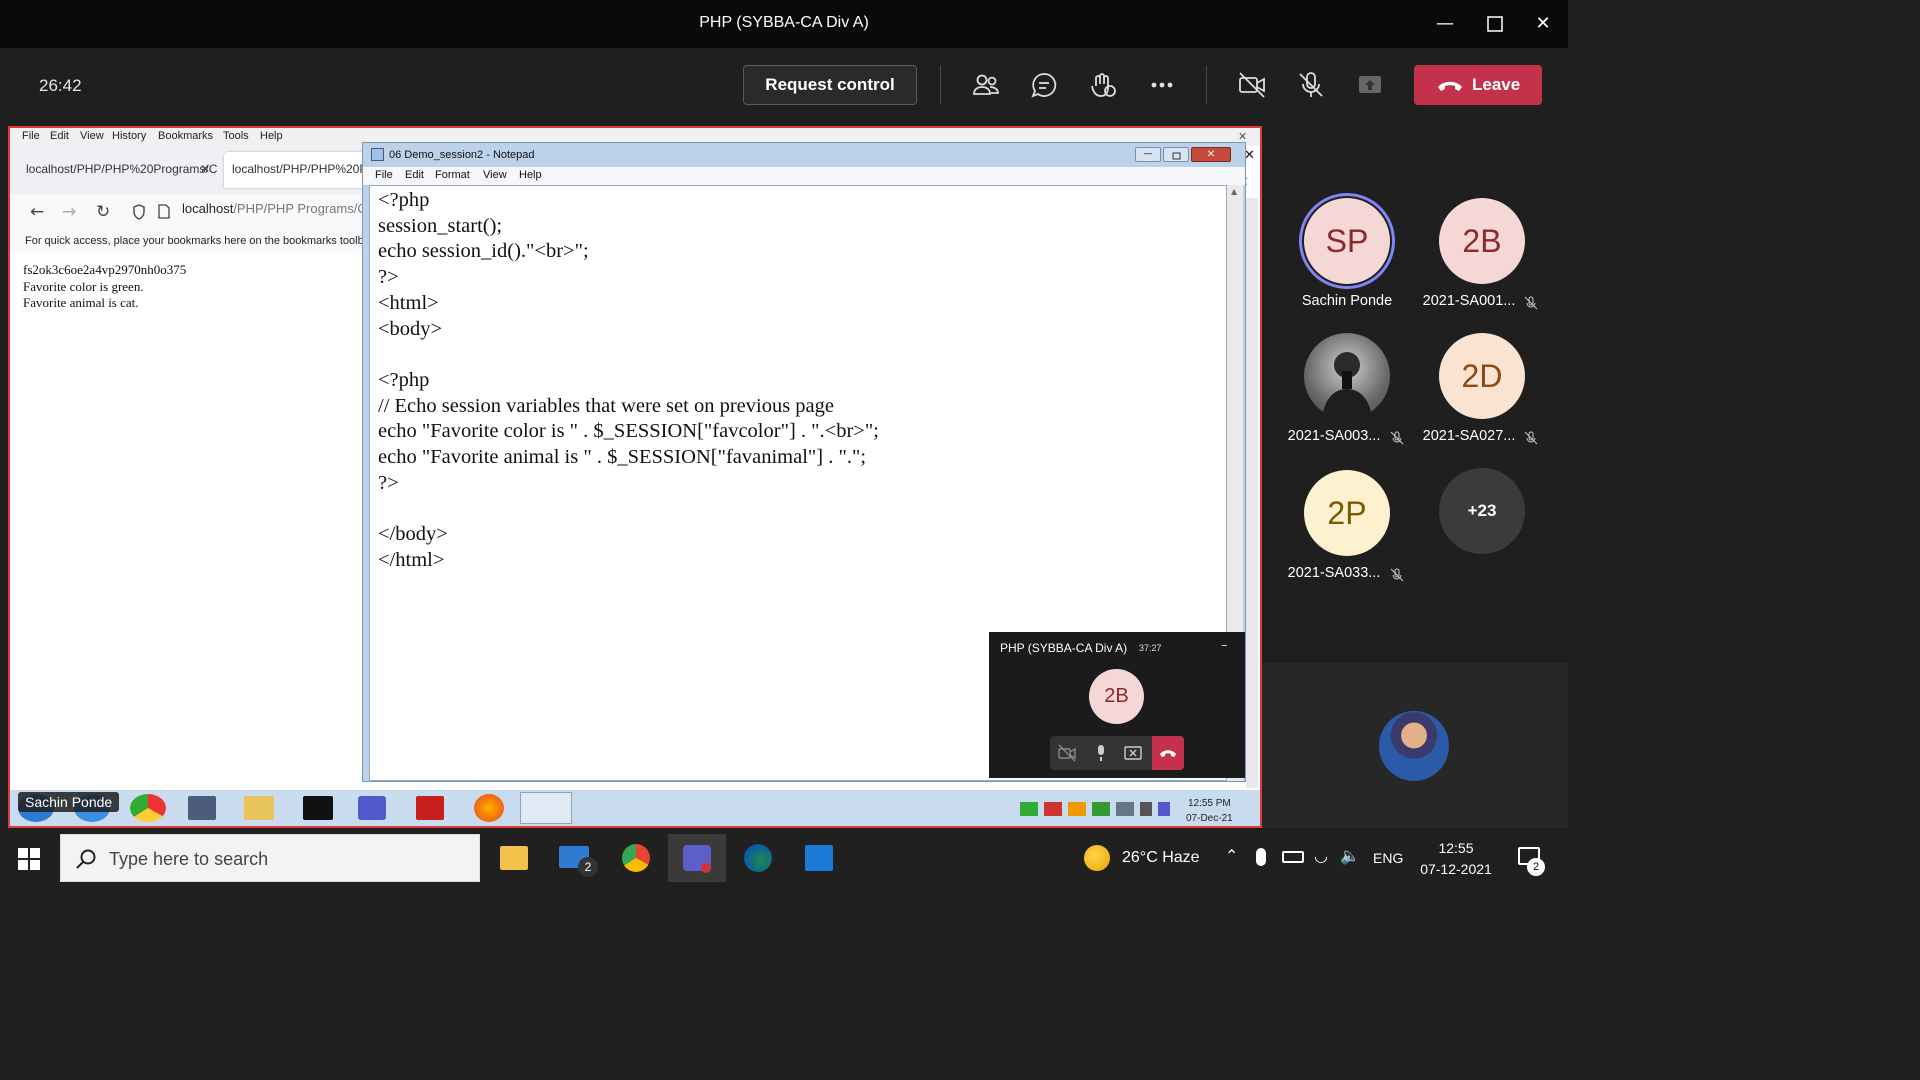  I want to click on notepad-minimize-button: —, so click(1148, 154).